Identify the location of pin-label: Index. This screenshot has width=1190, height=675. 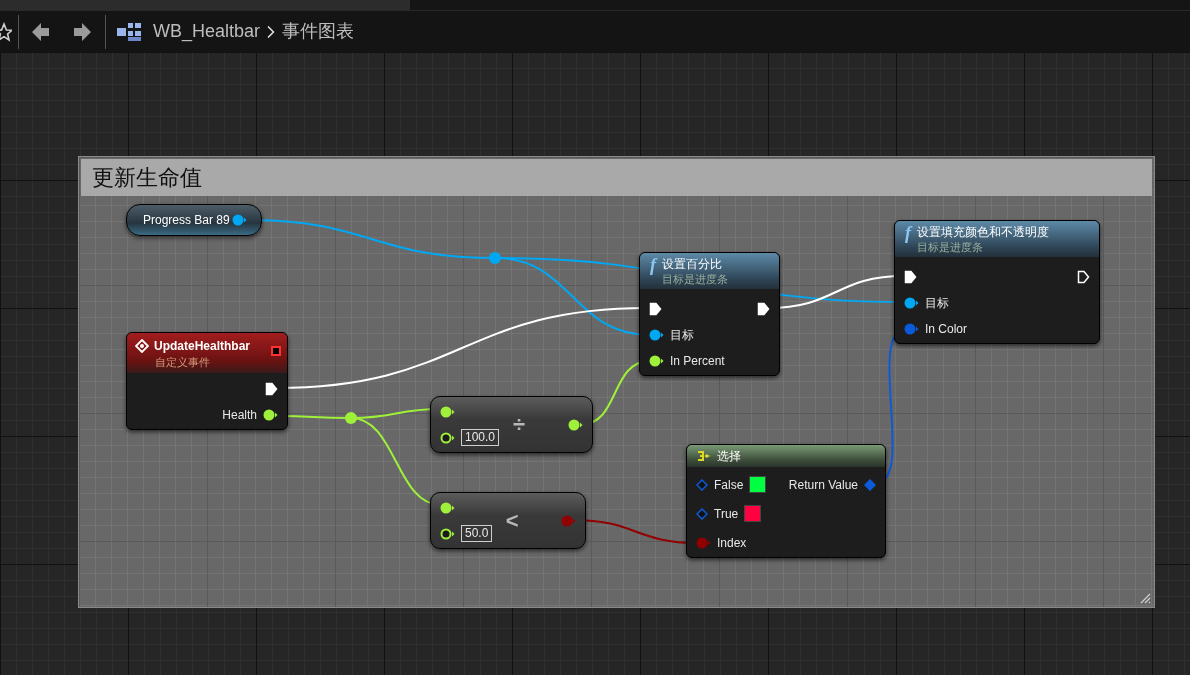
(732, 543).